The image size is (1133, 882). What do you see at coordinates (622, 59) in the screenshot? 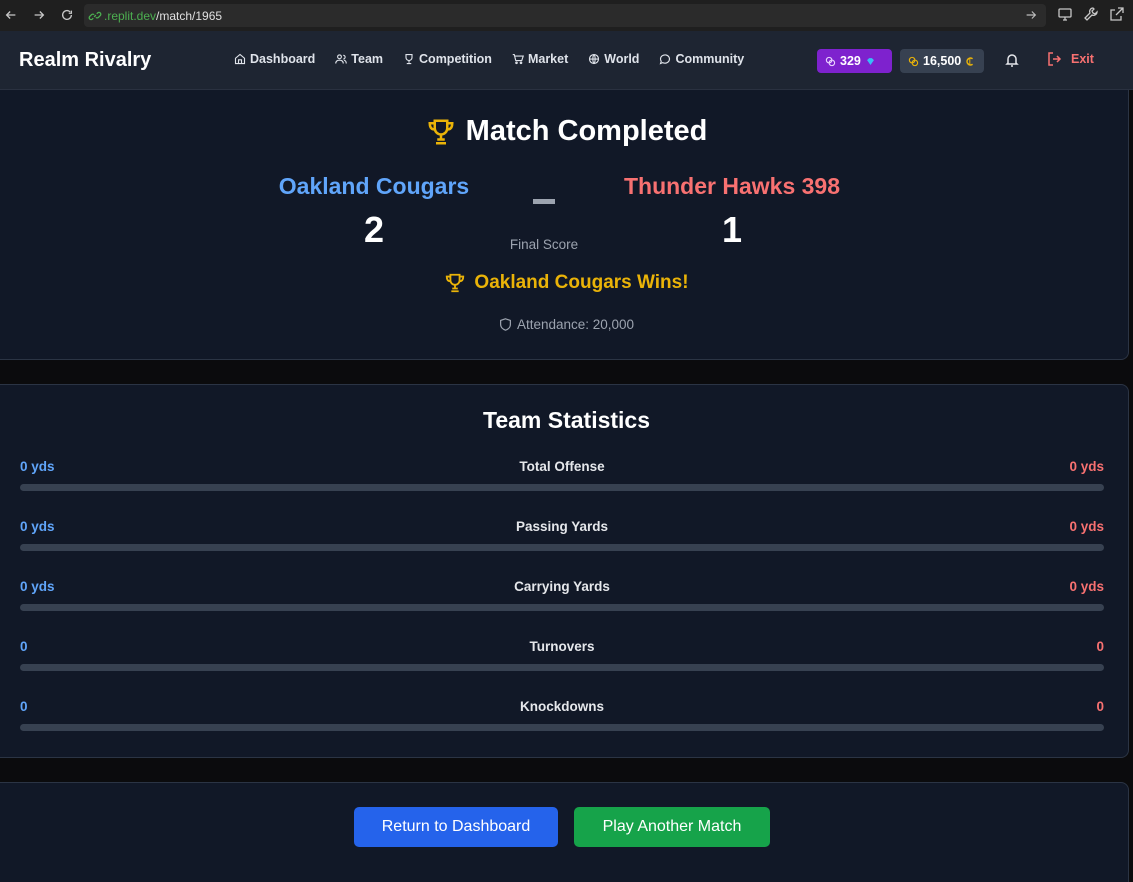
I see `nav-world-label: World` at bounding box center [622, 59].